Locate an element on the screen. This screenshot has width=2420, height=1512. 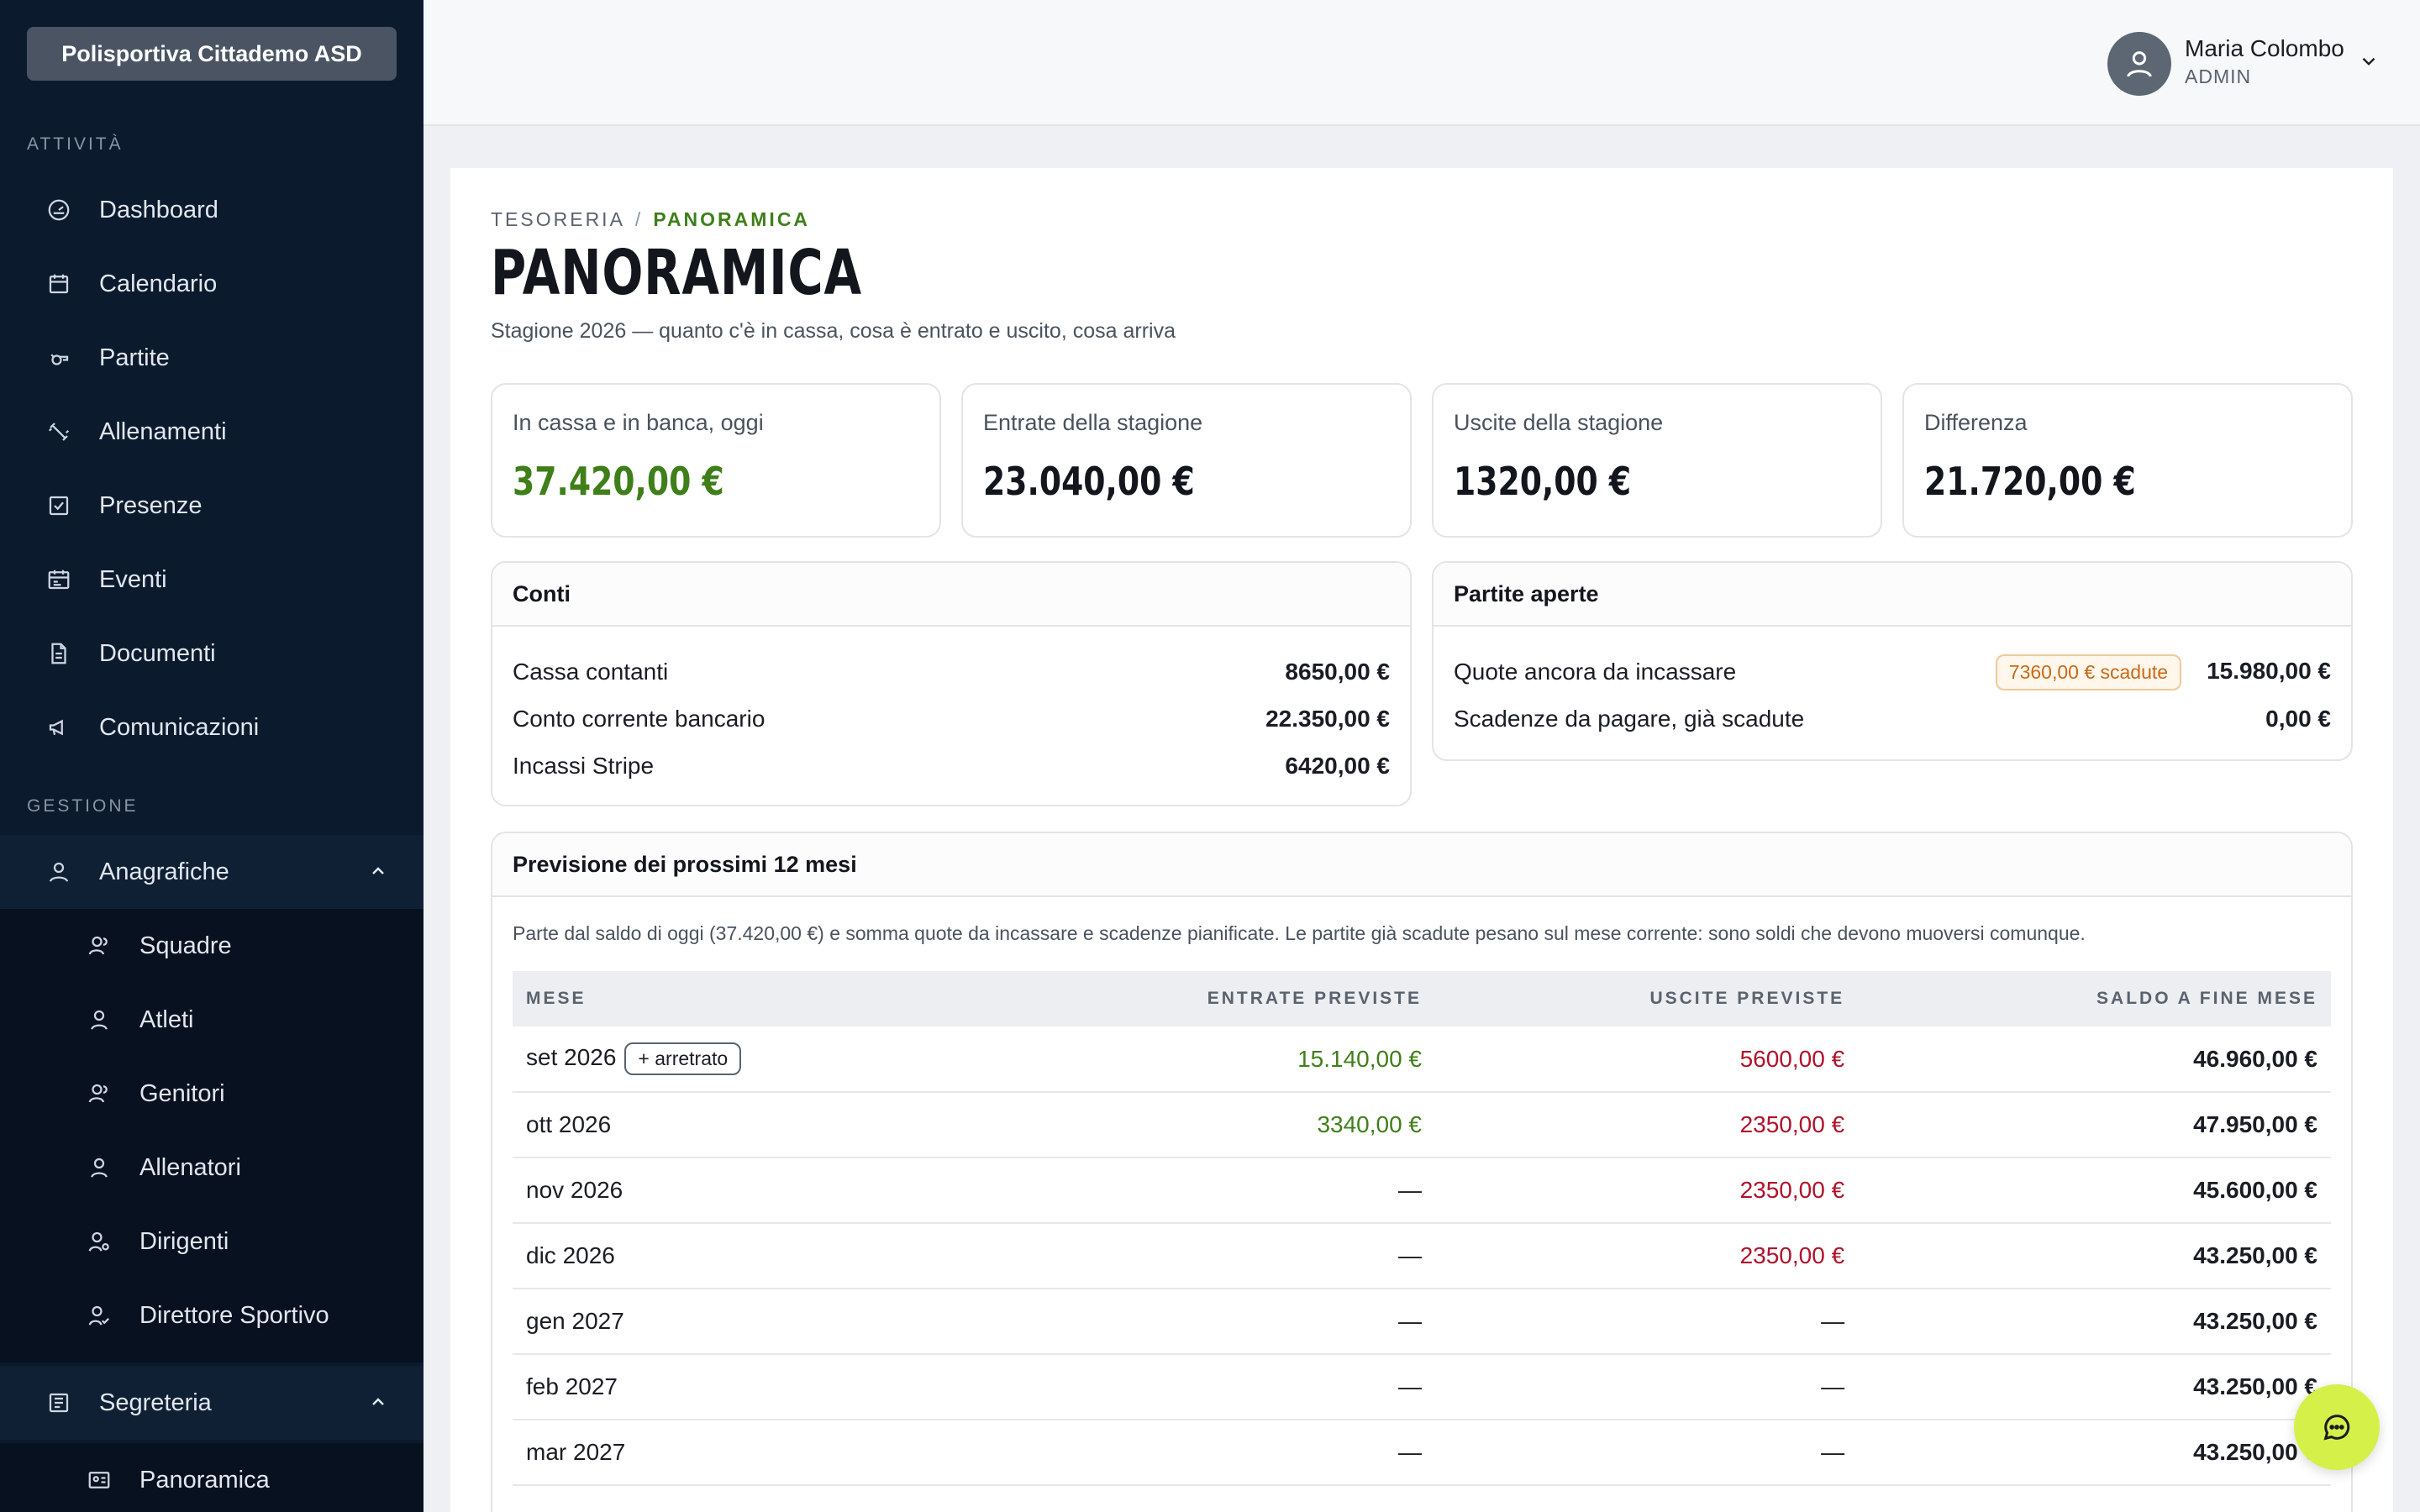
month-cell: nov 2026 is located at coordinates (744, 1191).